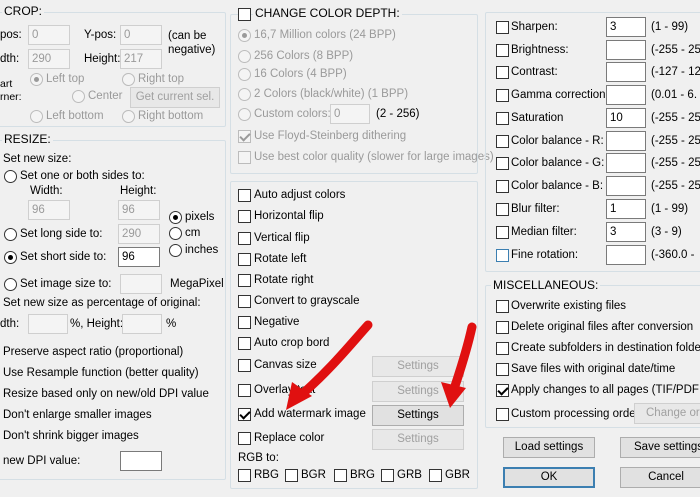  I want to click on custom-order-checkbox, so click(502, 414).